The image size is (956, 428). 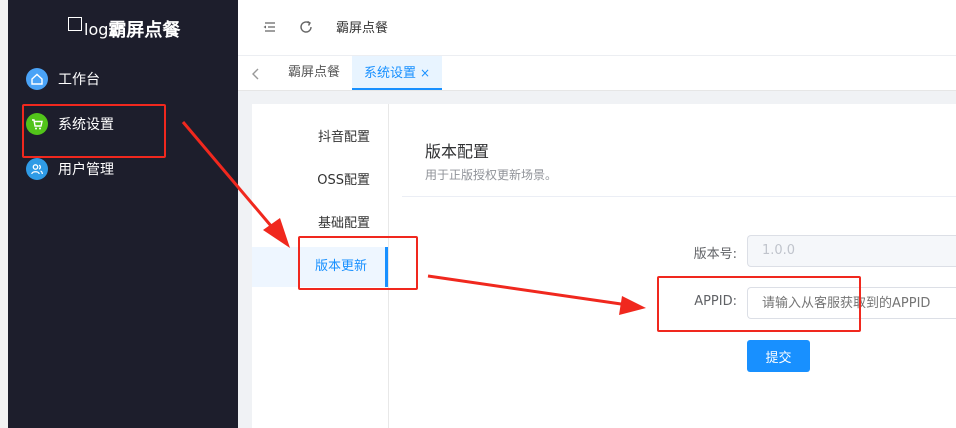 What do you see at coordinates (96, 29) in the screenshot?
I see `logo-alt-text: log` at bounding box center [96, 29].